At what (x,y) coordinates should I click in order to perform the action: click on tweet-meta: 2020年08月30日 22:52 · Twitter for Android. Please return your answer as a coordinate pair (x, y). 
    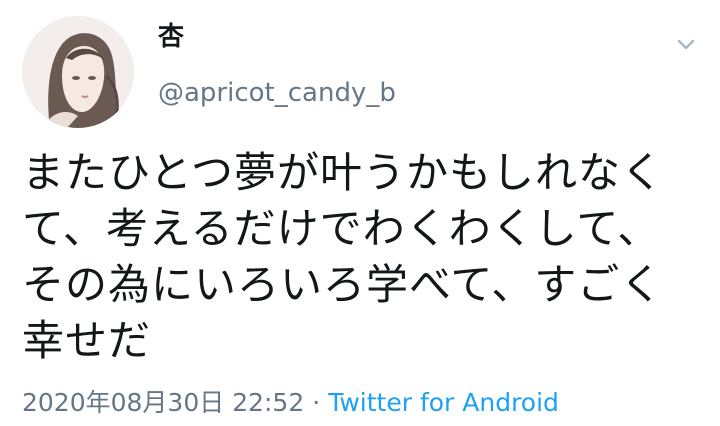
    Looking at the image, I should click on (290, 403).